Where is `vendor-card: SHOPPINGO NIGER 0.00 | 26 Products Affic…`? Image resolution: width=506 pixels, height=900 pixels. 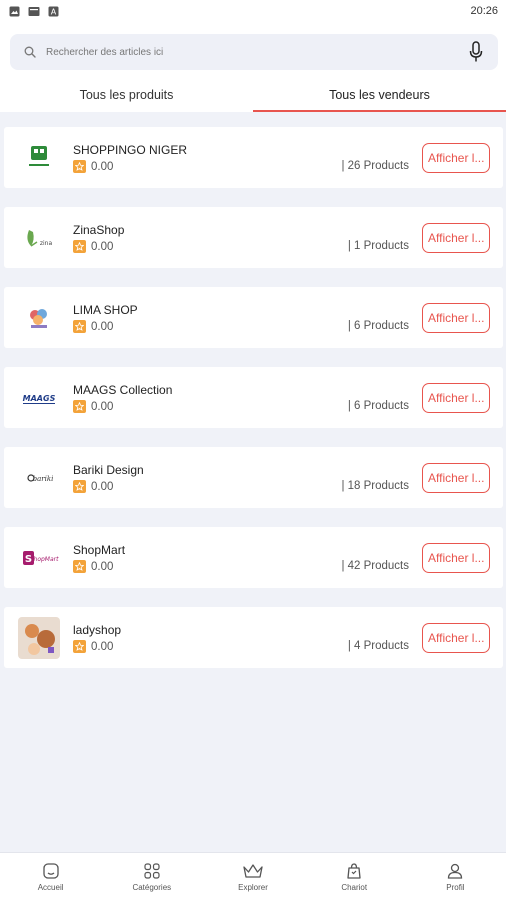
vendor-card: SHOPPINGO NIGER 0.00 | 26 Products Affic… is located at coordinates (253, 157).